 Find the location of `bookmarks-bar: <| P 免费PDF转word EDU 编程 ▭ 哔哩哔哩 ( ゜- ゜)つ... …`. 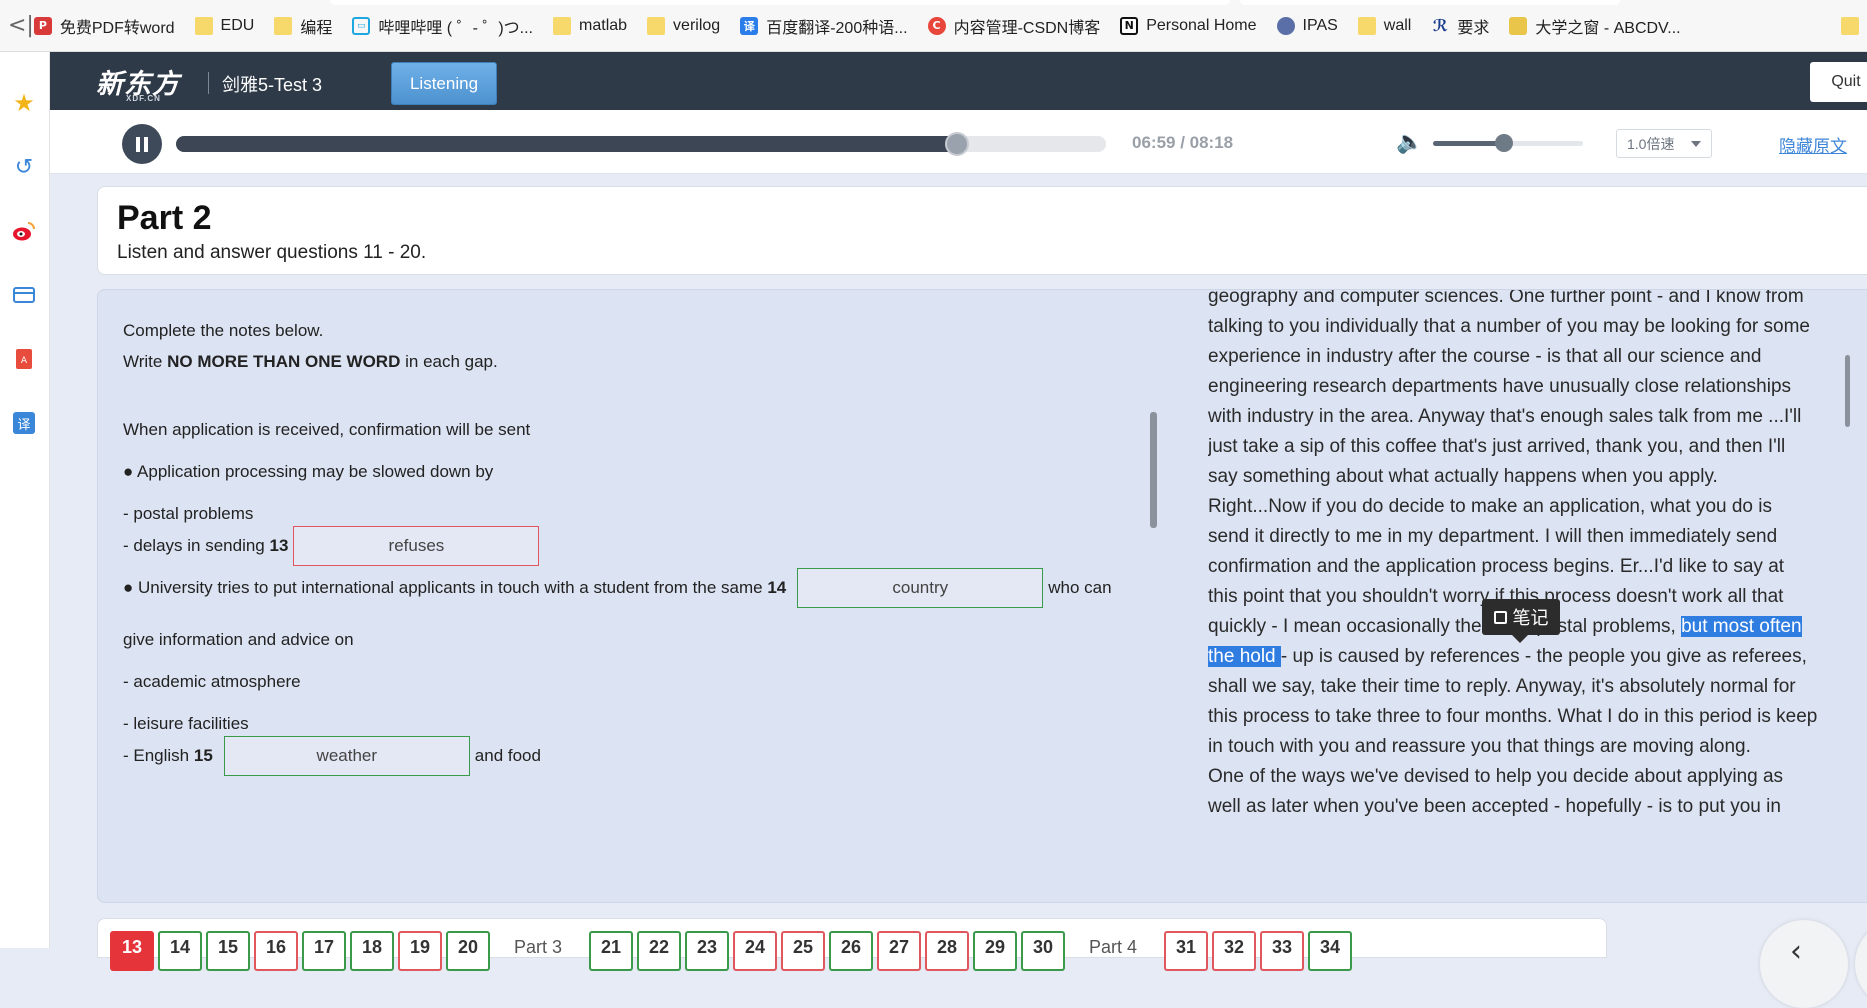

bookmarks-bar: <| P 免费PDF转word EDU 编程 ▭ 哔哩哔哩 ( ゜- ゜)つ... … is located at coordinates (933, 26).